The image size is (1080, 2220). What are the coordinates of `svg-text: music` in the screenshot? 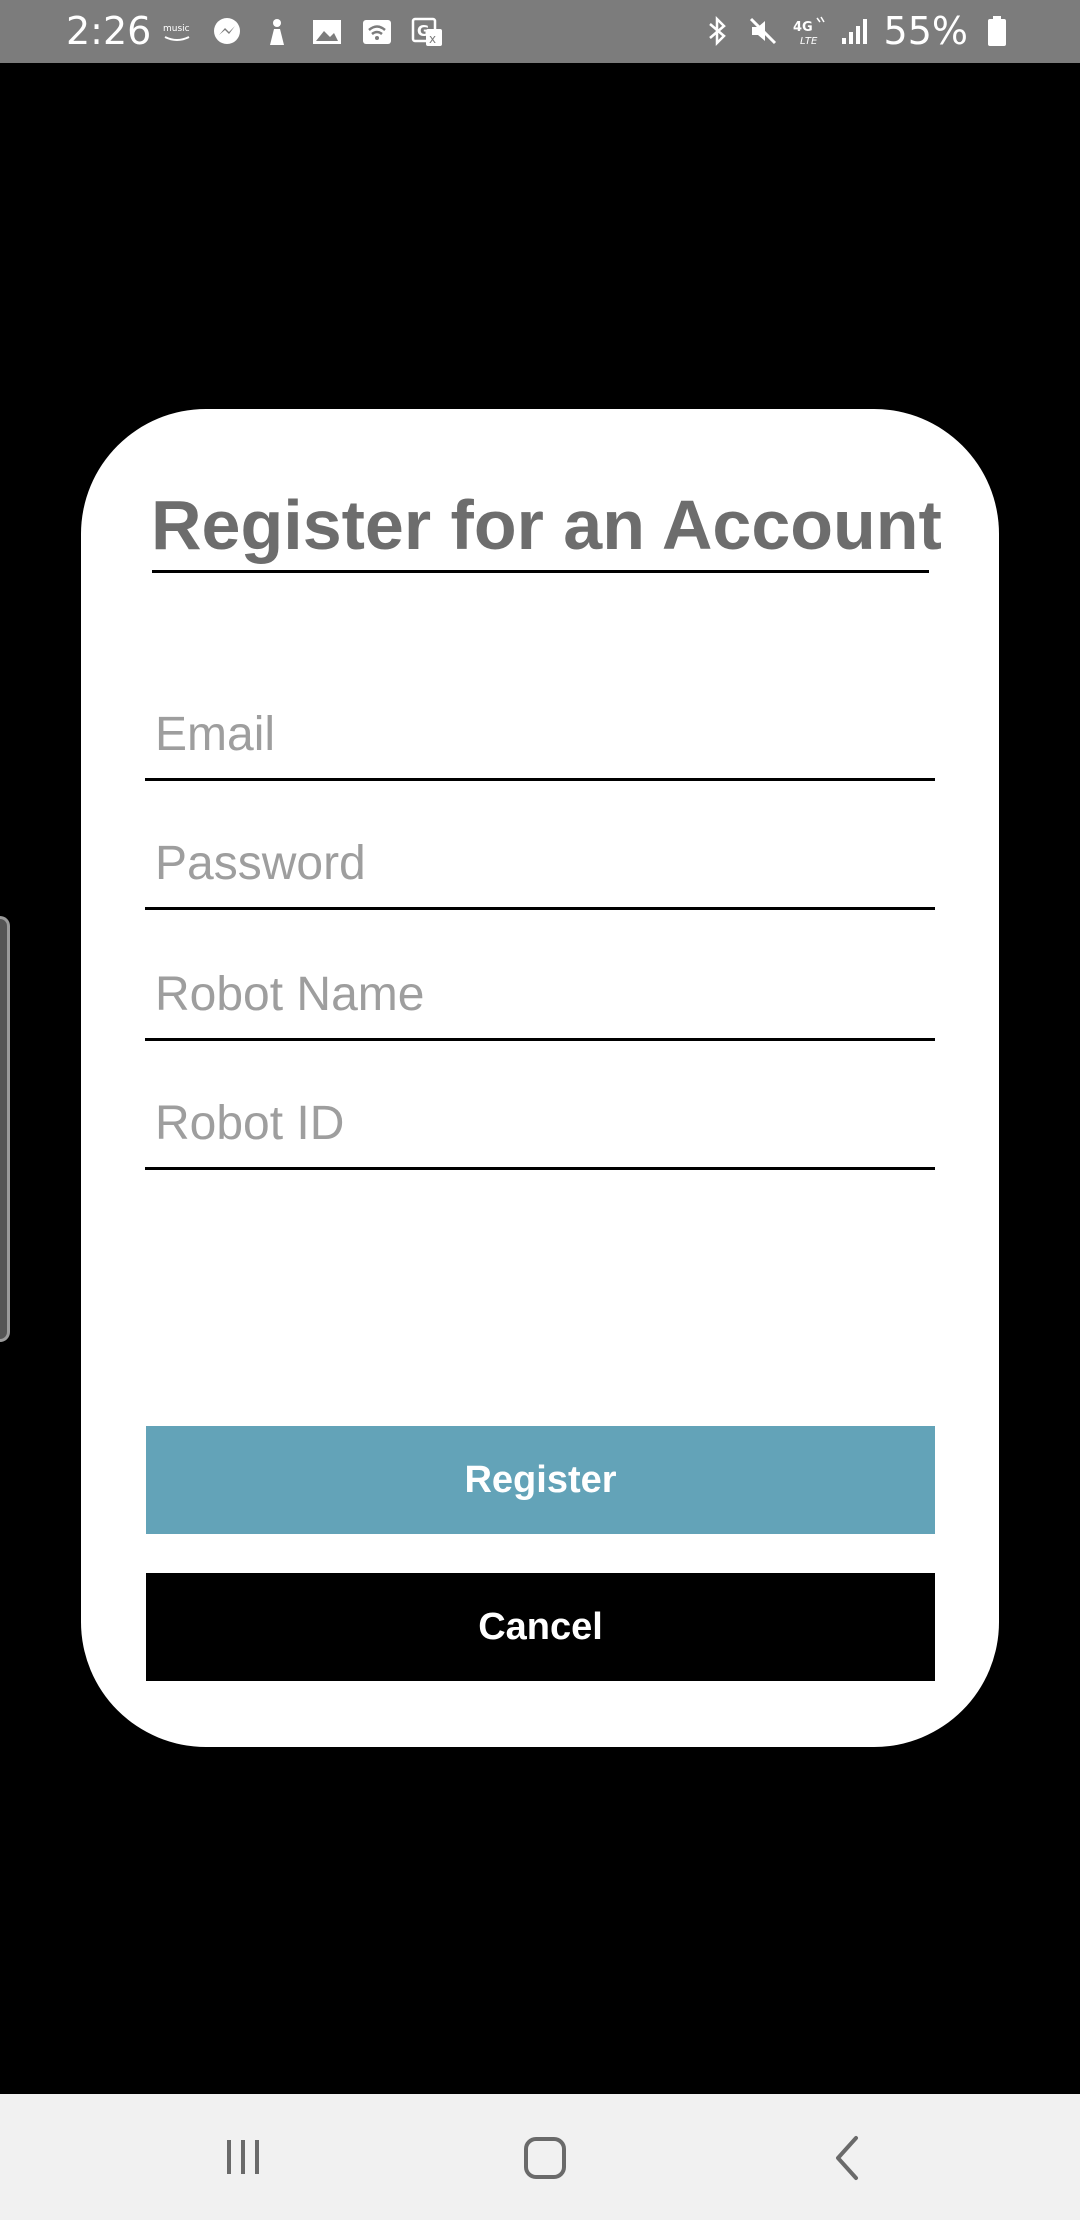 It's located at (176, 29).